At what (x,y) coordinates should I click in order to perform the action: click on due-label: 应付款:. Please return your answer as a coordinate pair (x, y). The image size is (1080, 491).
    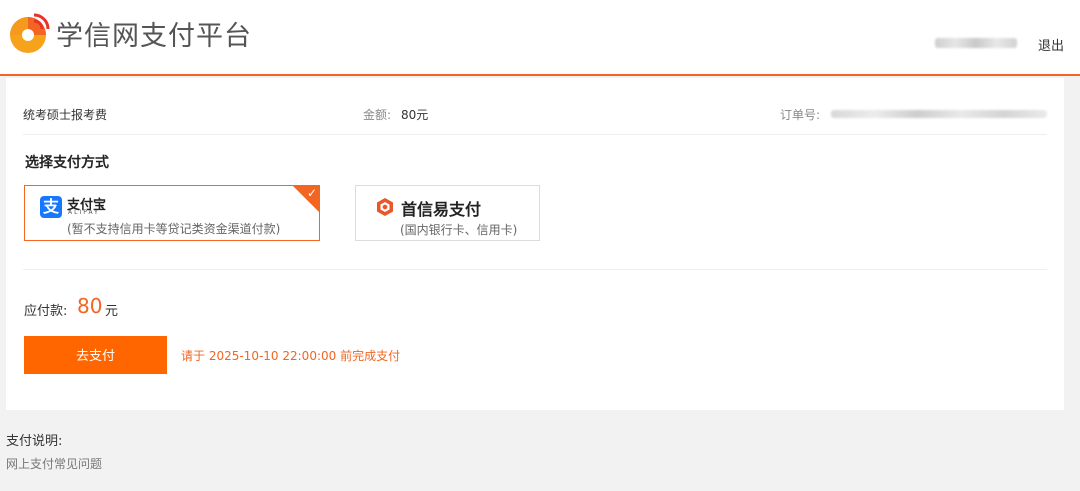
    Looking at the image, I should click on (46, 311).